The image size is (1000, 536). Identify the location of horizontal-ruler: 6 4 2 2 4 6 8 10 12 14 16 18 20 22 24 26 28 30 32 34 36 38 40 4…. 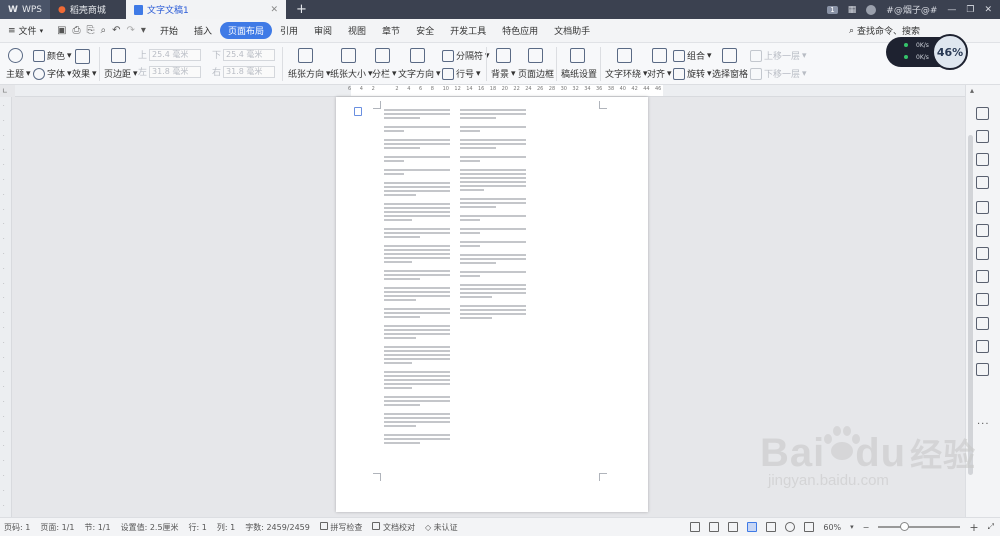
(490, 91).